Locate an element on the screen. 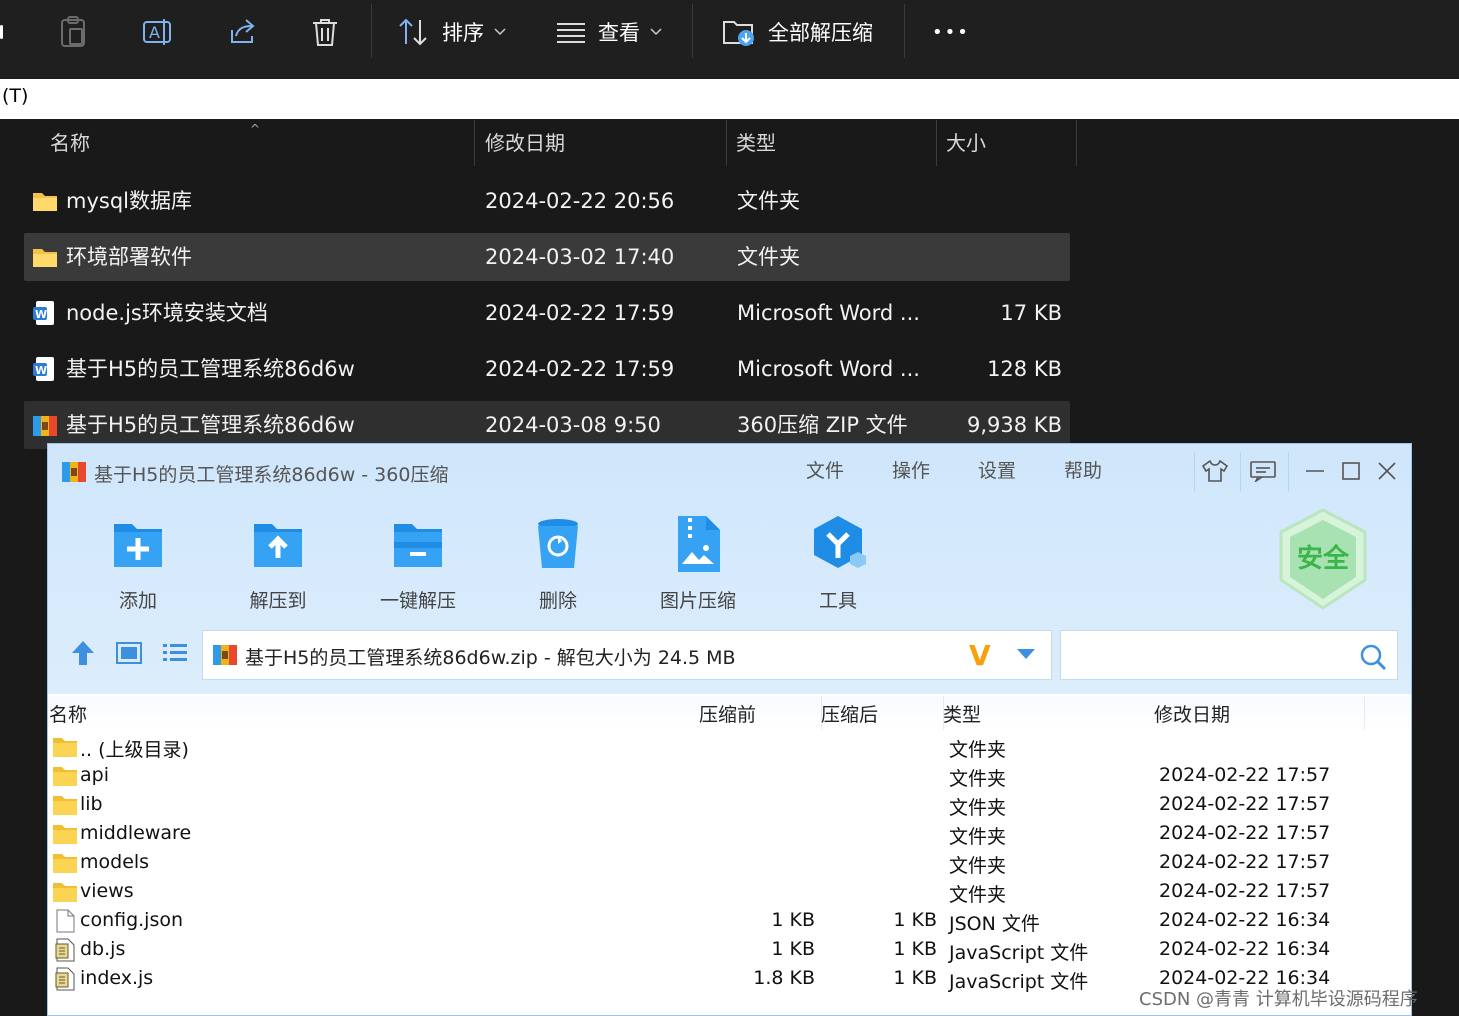 The image size is (1459, 1016). more-options-button: ••• is located at coordinates (951, 32).